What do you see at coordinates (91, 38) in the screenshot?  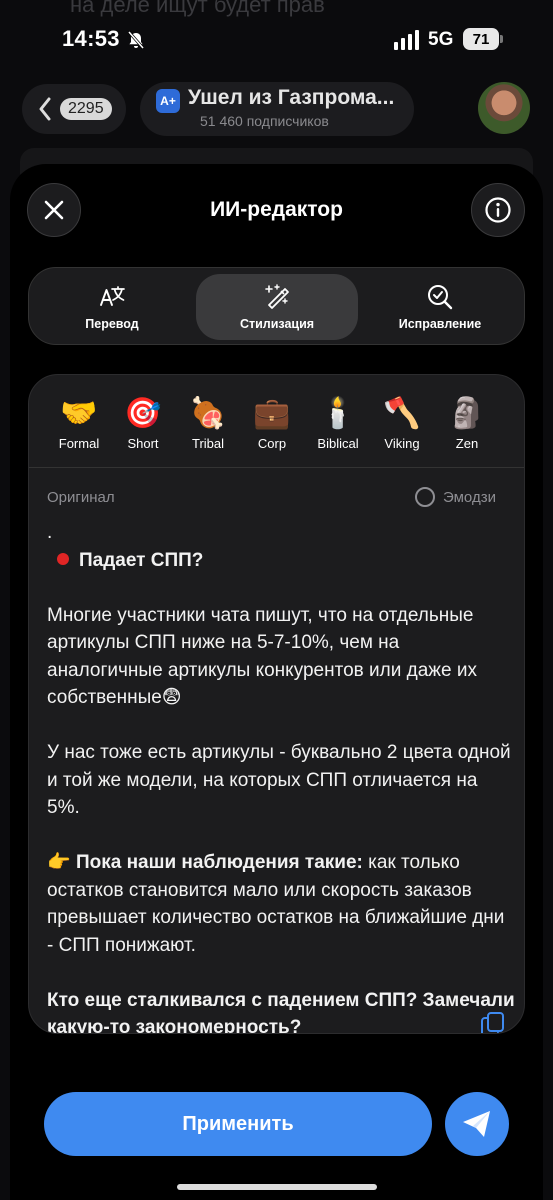 I see `status-time: 14:53` at bounding box center [91, 38].